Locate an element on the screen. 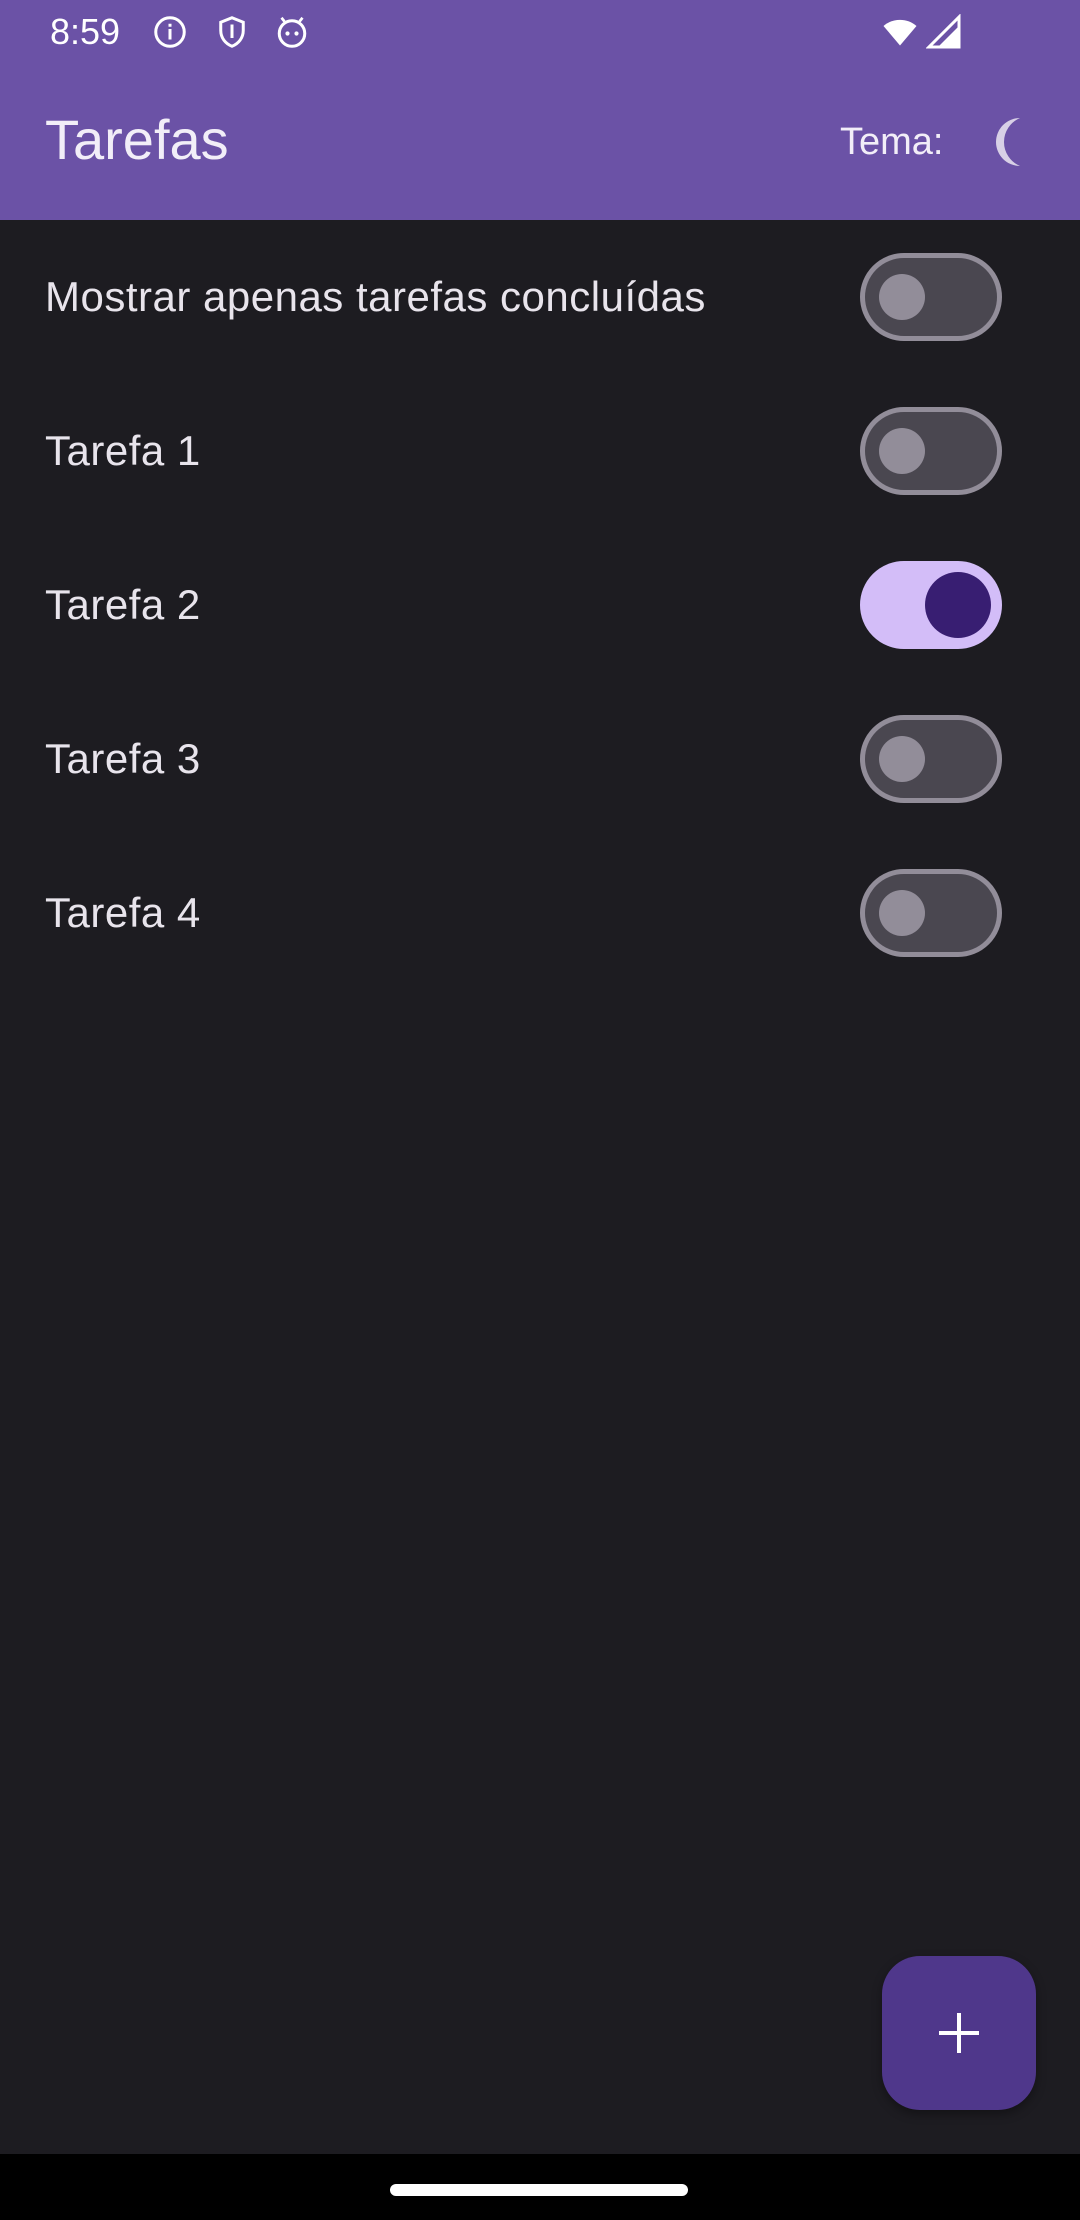 Image resolution: width=1080 pixels, height=2220 pixels. android-icon is located at coordinates (292, 32).